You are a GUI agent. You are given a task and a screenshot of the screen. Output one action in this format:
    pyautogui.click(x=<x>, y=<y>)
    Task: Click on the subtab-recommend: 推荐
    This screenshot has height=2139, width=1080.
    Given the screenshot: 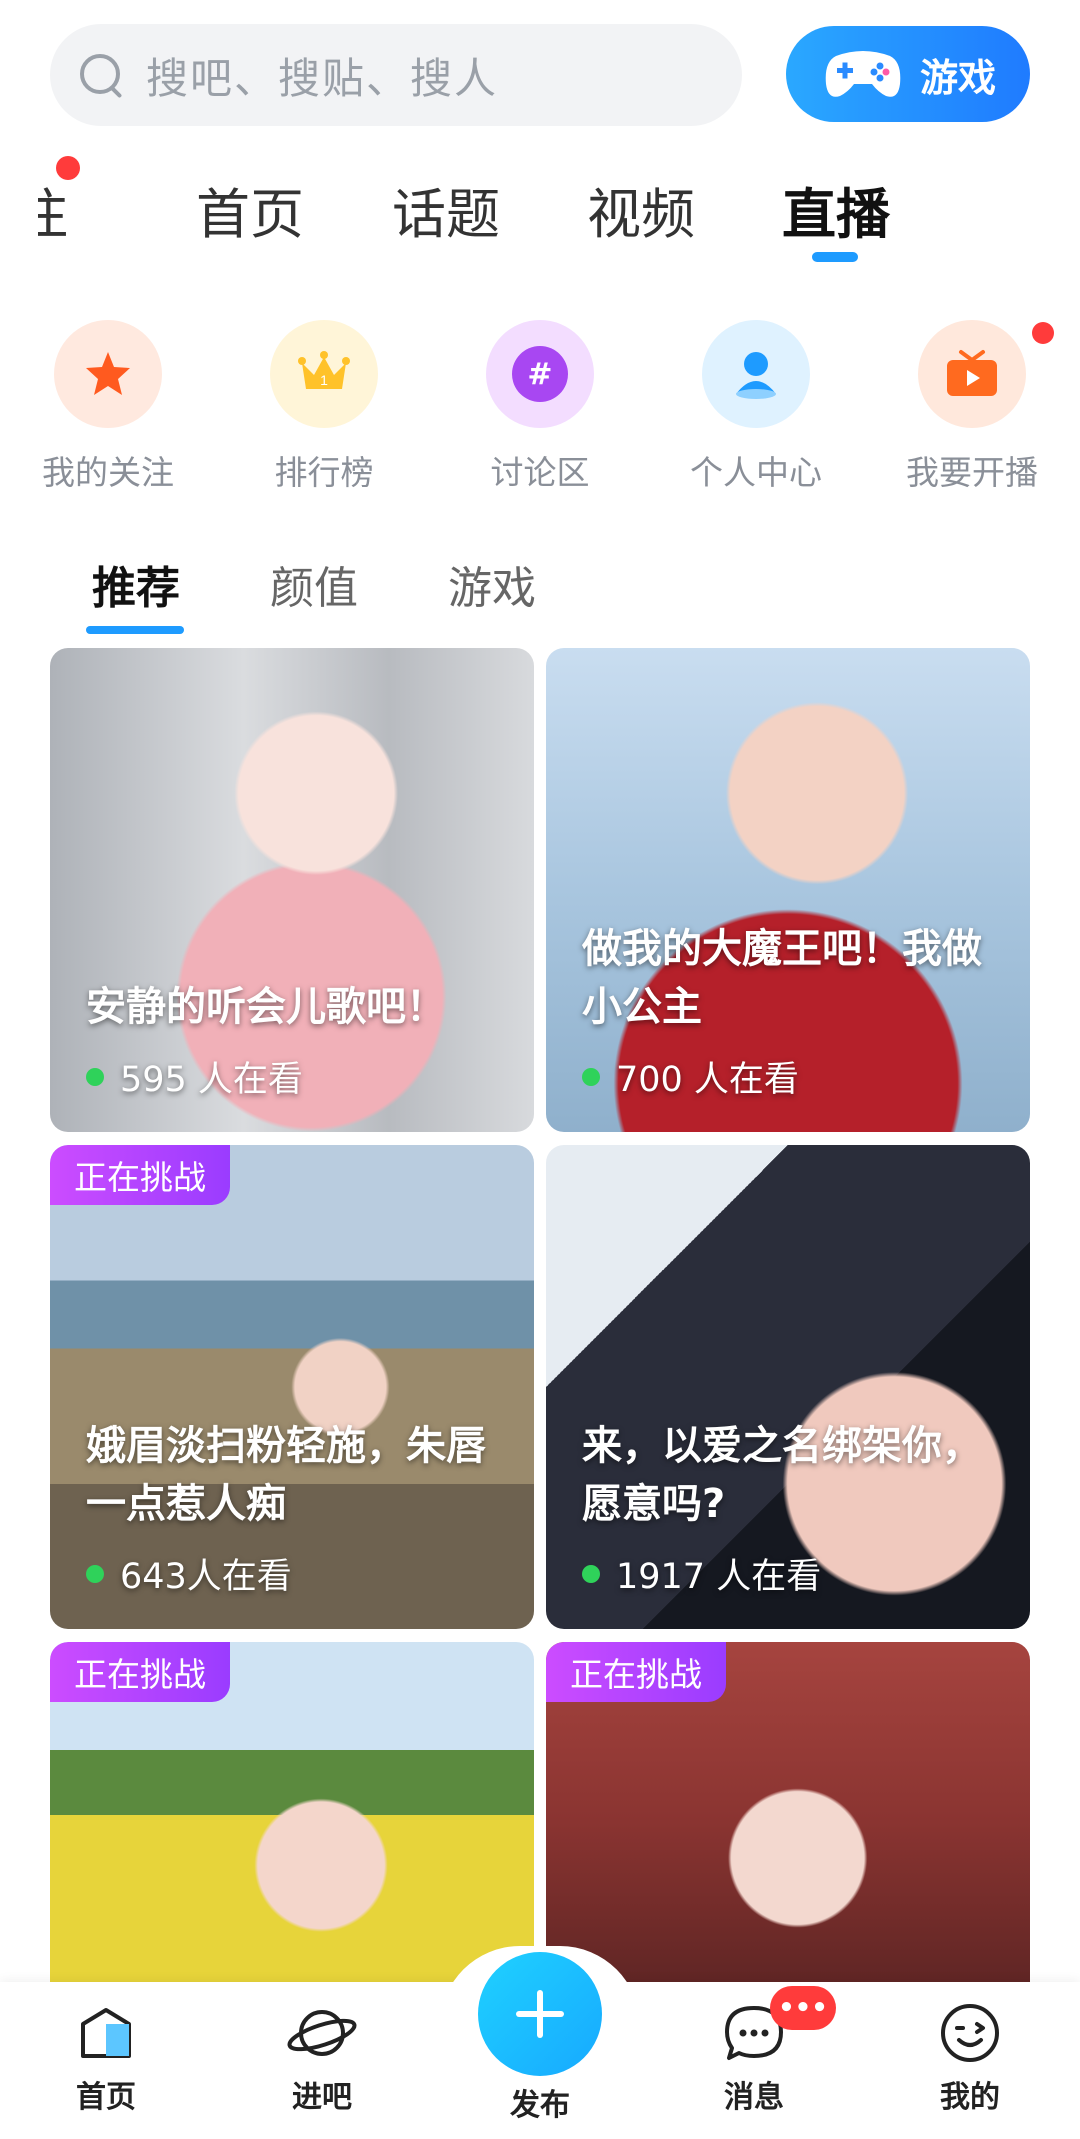 What is the action you would take?
    pyautogui.click(x=136, y=584)
    